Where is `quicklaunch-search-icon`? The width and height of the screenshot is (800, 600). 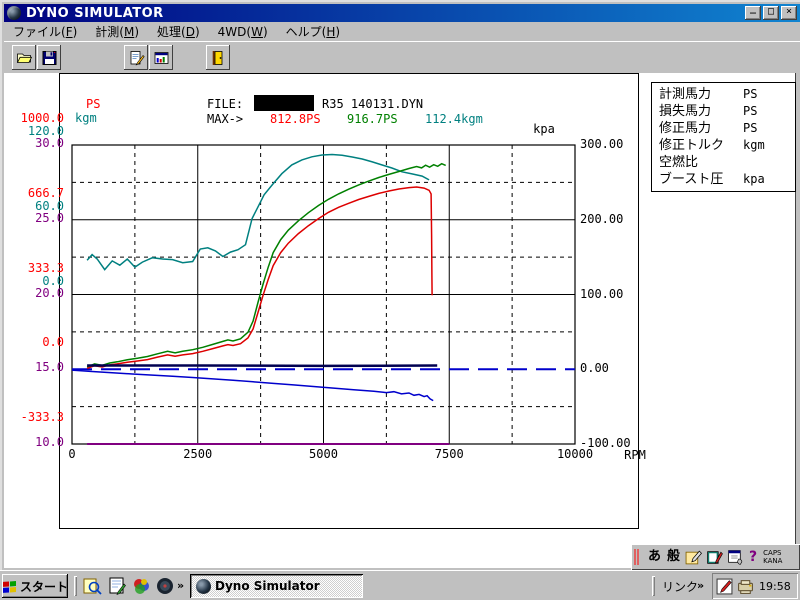 quicklaunch-search-icon is located at coordinates (92, 586).